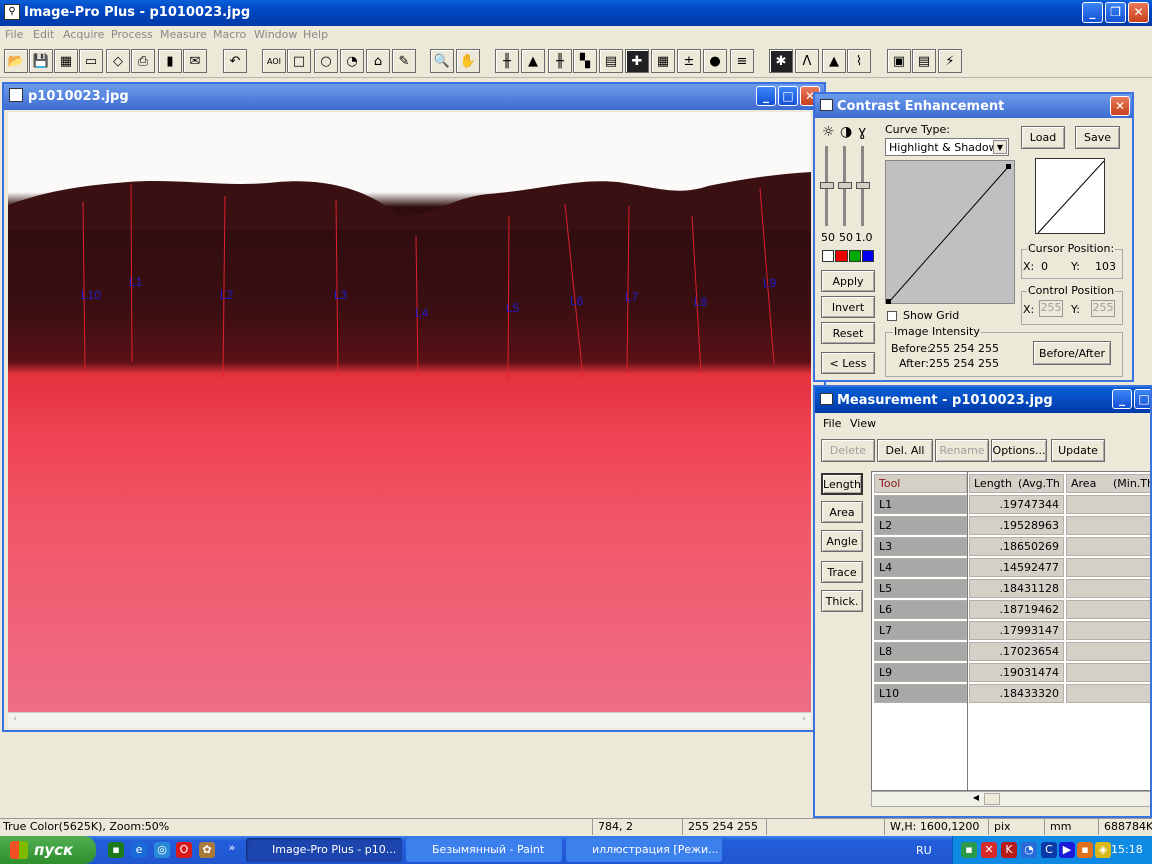 The image size is (1152, 864). Describe the element at coordinates (468, 61) in the screenshot. I see `hand-icon: ✋` at that location.